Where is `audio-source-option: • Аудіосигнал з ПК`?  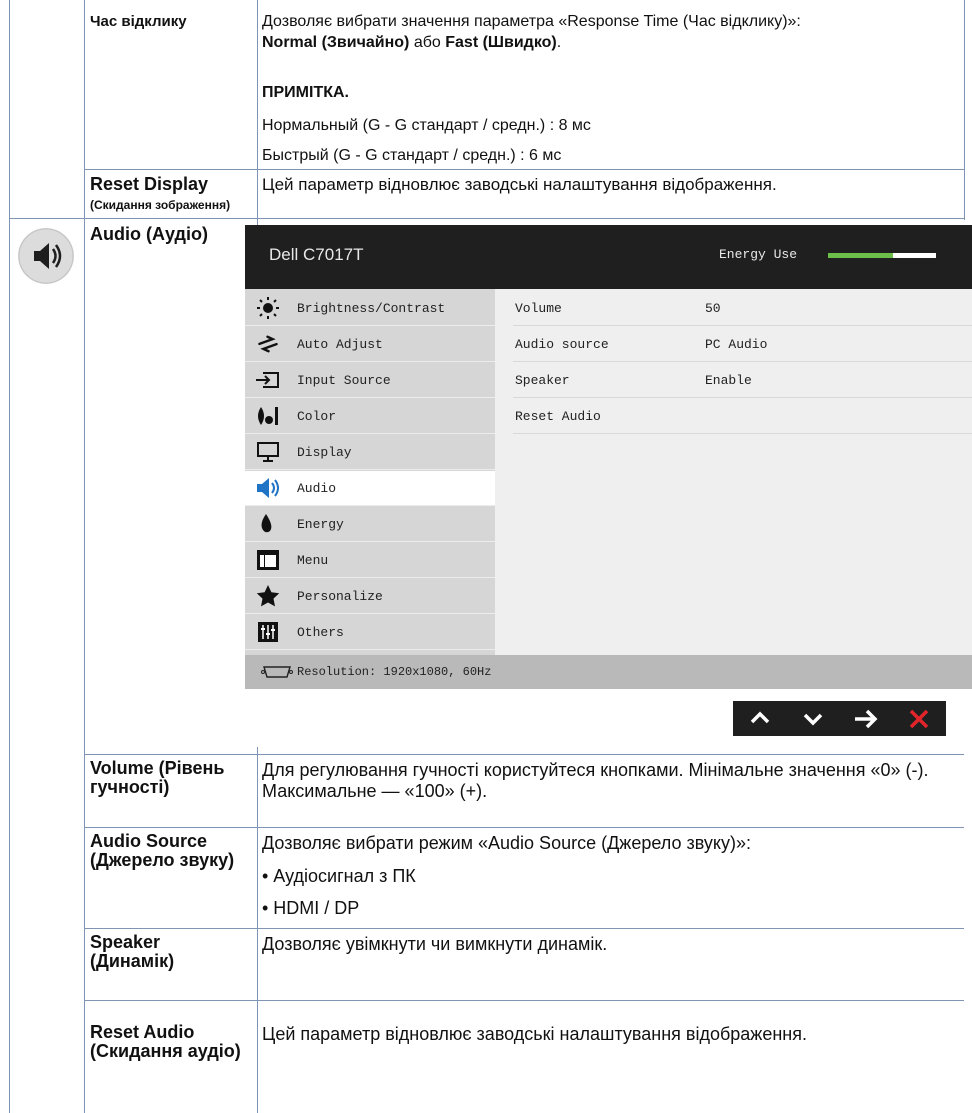
audio-source-option: • Аудіосигнал з ПК is located at coordinates (339, 876).